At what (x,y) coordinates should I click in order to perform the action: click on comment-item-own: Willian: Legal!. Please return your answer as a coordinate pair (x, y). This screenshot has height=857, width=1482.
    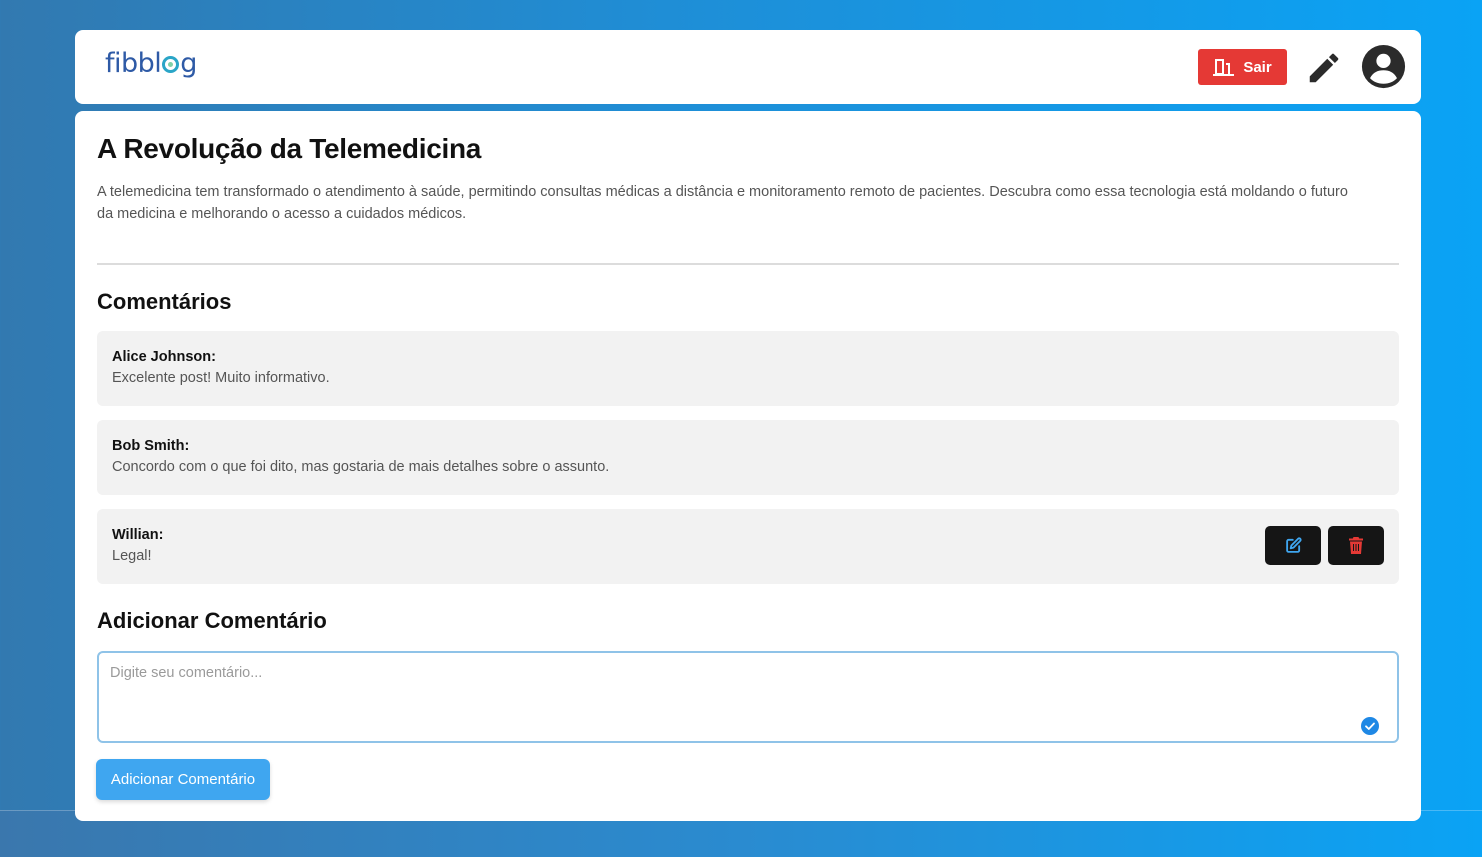
    Looking at the image, I should click on (748, 546).